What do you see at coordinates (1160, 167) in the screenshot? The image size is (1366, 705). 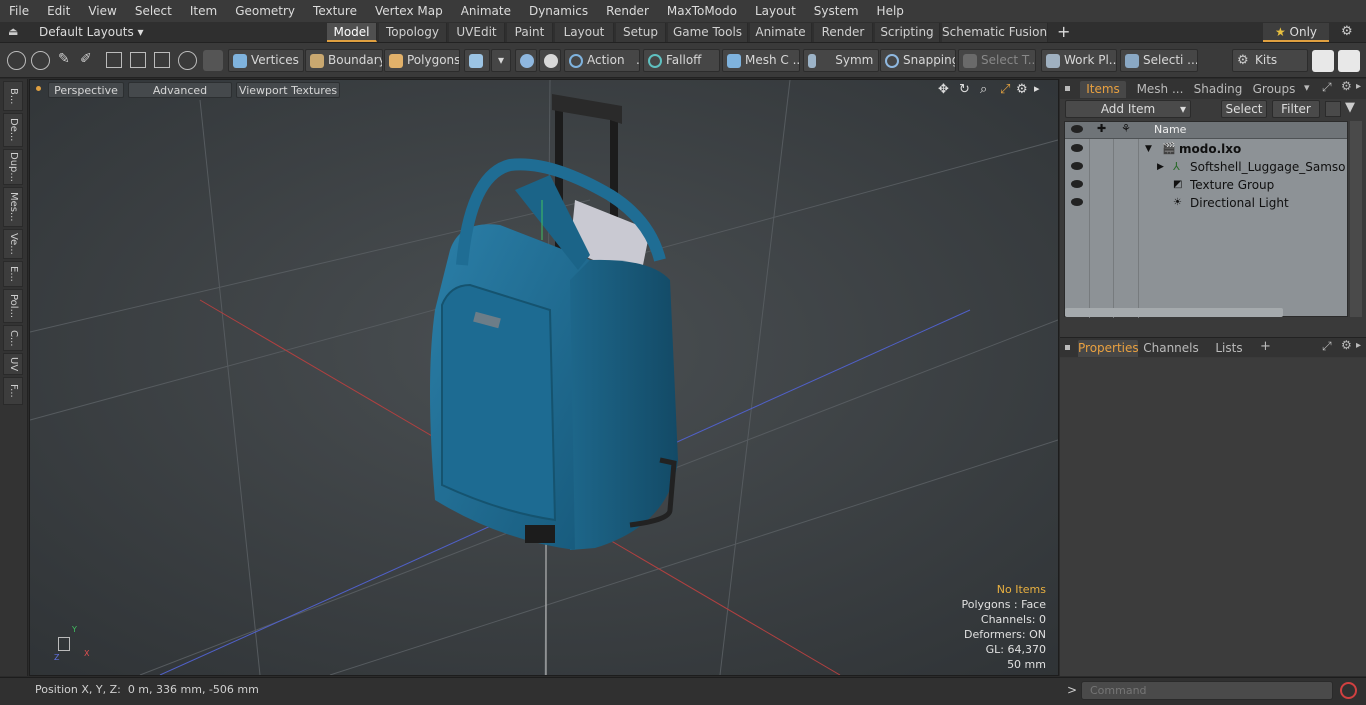 I see `expand-arrow-icon: ▶` at bounding box center [1160, 167].